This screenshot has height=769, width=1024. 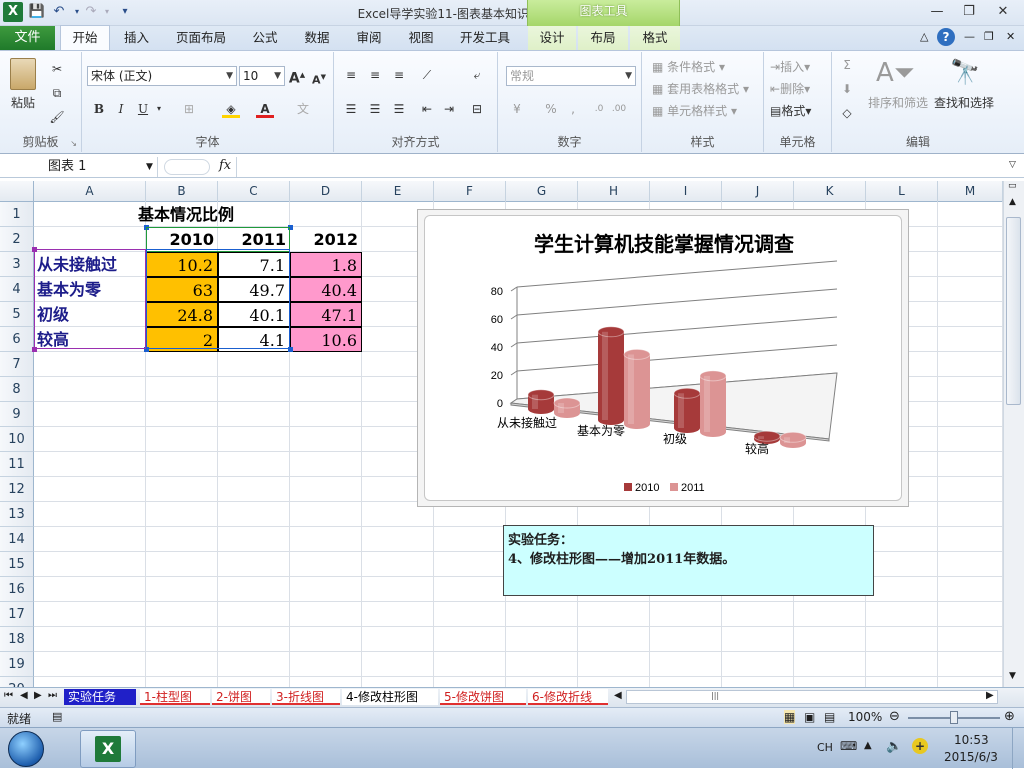 What do you see at coordinates (485, 38) in the screenshot?
I see `tab-developer: 开发工具` at bounding box center [485, 38].